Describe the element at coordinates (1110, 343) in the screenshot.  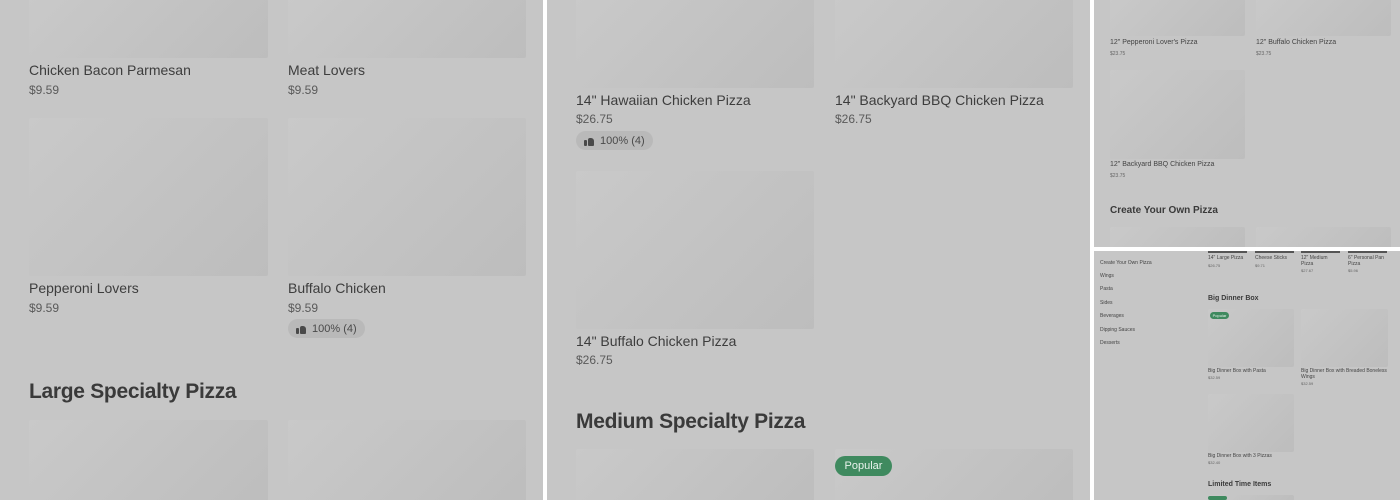
I see `category-nav-item: Desserts` at that location.